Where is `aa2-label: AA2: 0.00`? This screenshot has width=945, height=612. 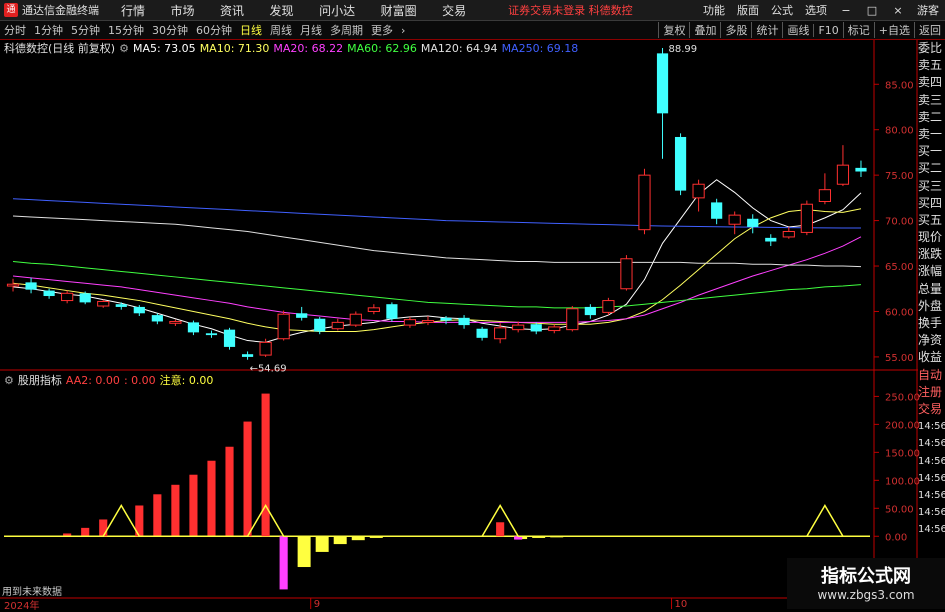 aa2-label: AA2: 0.00 is located at coordinates (92, 380).